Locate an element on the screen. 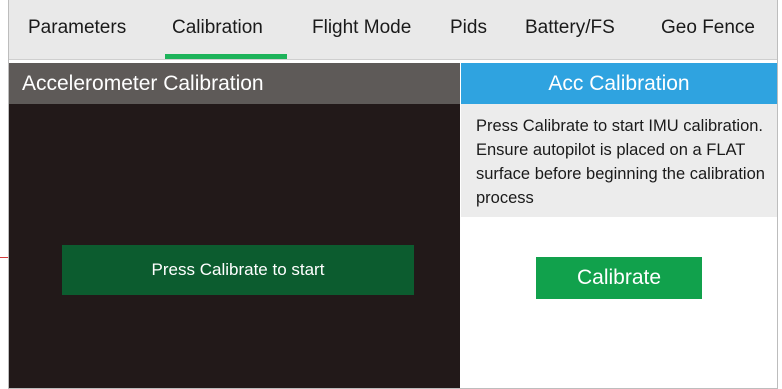 The image size is (782, 389). accelerometer-calibration-title: Accelerometer Calibration is located at coordinates (234, 83).